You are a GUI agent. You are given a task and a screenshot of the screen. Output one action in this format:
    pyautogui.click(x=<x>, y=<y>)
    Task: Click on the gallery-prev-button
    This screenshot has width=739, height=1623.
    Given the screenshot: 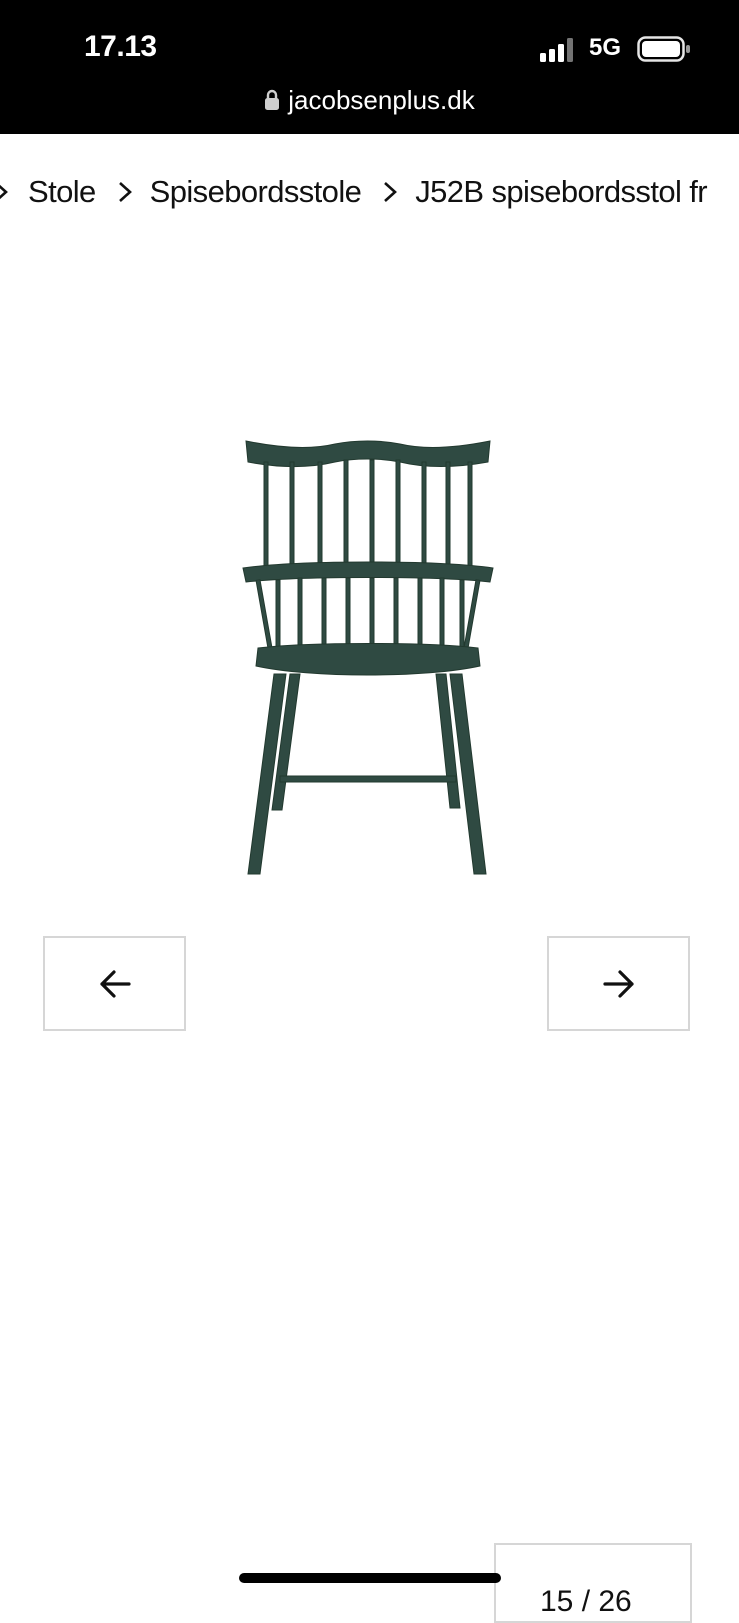 What is the action you would take?
    pyautogui.click(x=114, y=983)
    